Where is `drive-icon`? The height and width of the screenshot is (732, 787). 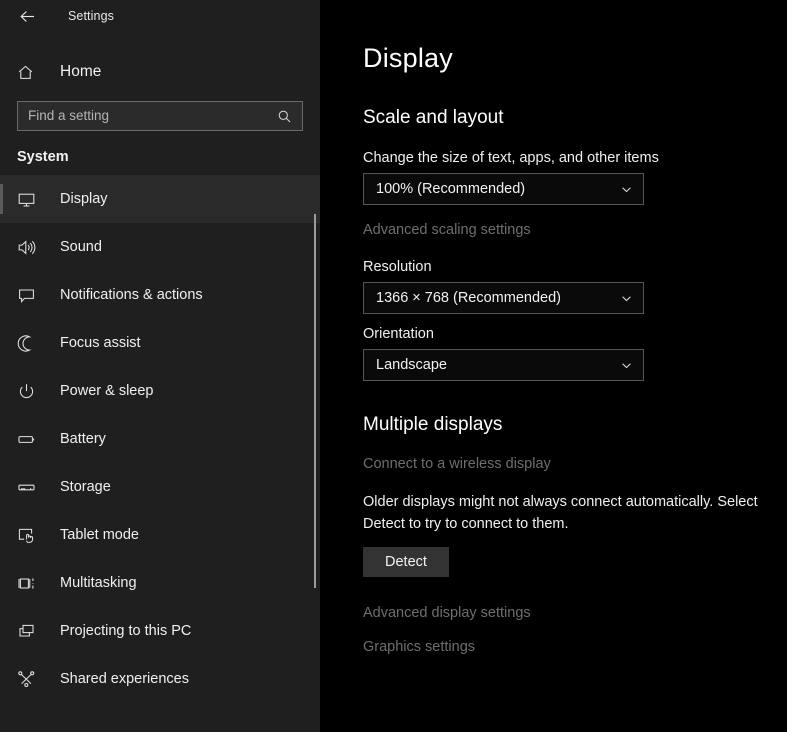 drive-icon is located at coordinates (29, 487).